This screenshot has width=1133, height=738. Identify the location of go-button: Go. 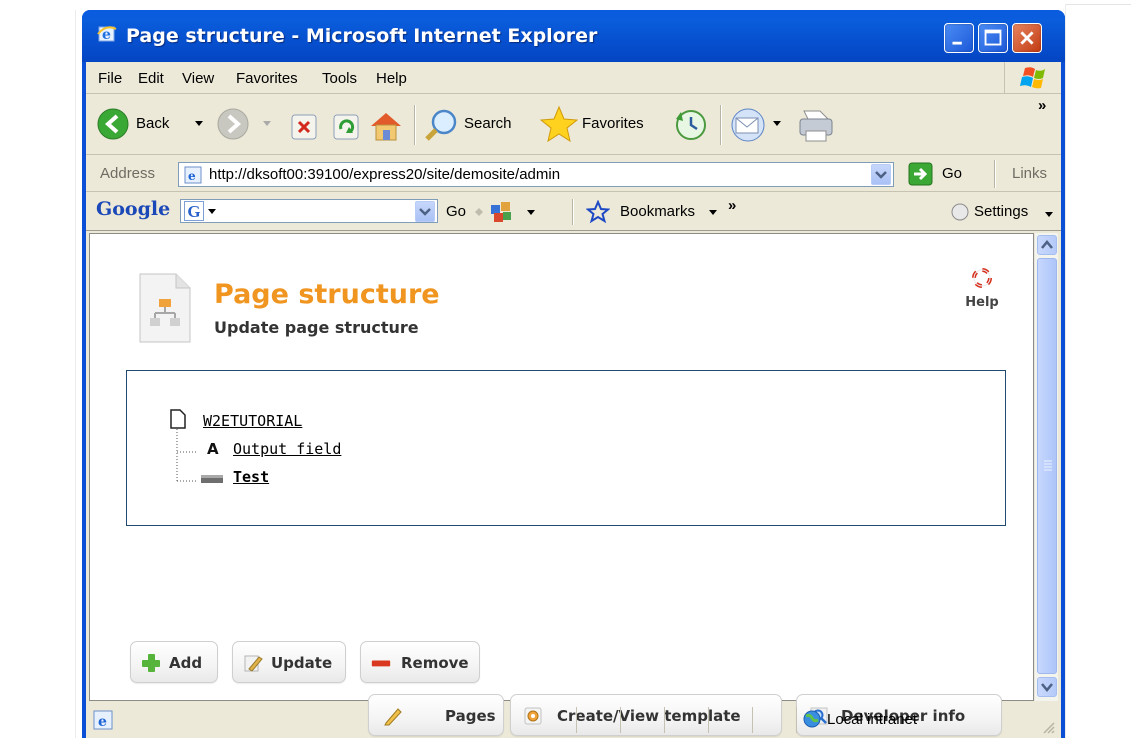
(941, 174).